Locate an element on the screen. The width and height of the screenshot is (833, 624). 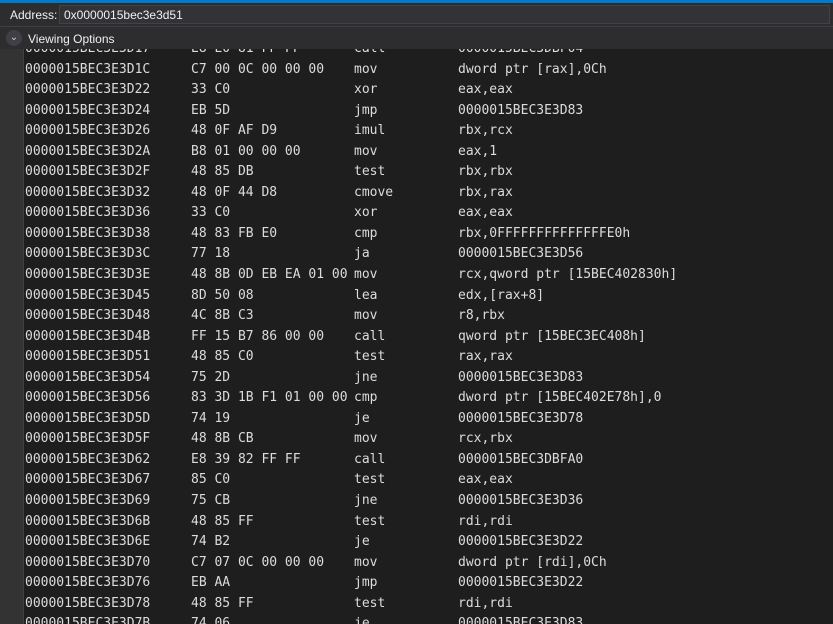
instruction-address: 0000015BEC3E3D45 is located at coordinates (88, 295).